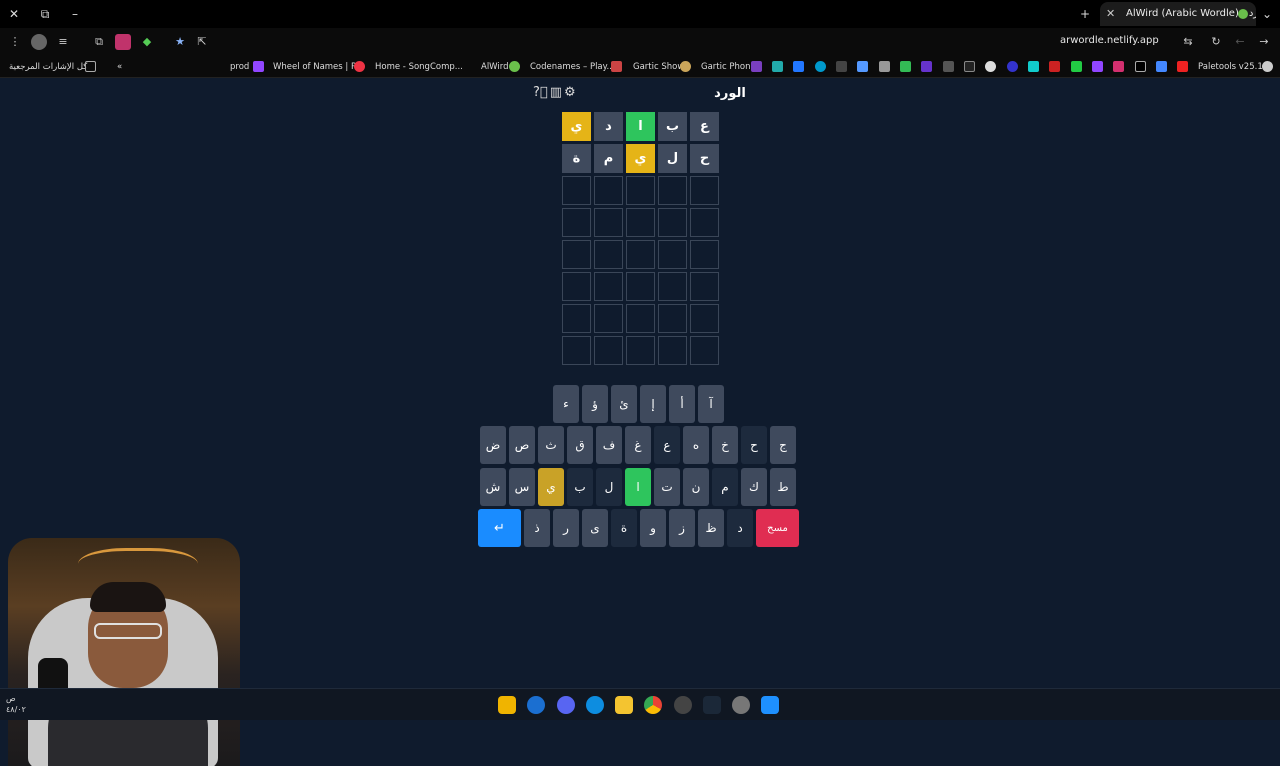 Image resolution: width=1280 pixels, height=766 pixels. What do you see at coordinates (595, 528) in the screenshot?
I see `key: ى` at bounding box center [595, 528].